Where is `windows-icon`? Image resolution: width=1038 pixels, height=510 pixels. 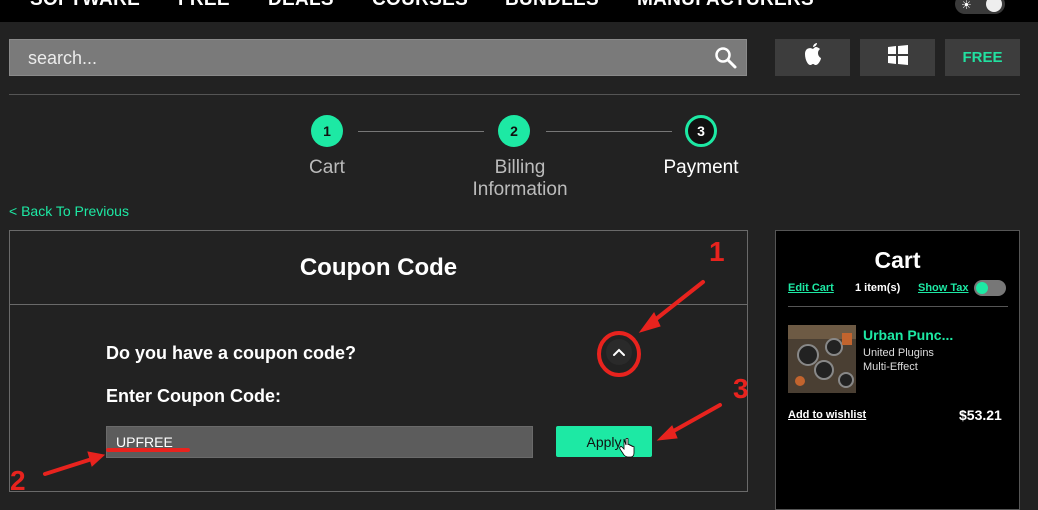 windows-icon is located at coordinates (898, 57).